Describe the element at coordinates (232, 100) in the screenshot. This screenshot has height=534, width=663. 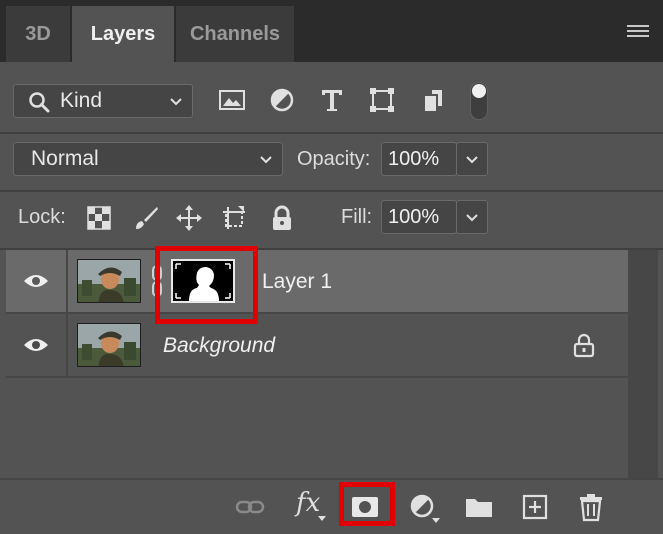
I see `pixel-layer-filter-icon` at that location.